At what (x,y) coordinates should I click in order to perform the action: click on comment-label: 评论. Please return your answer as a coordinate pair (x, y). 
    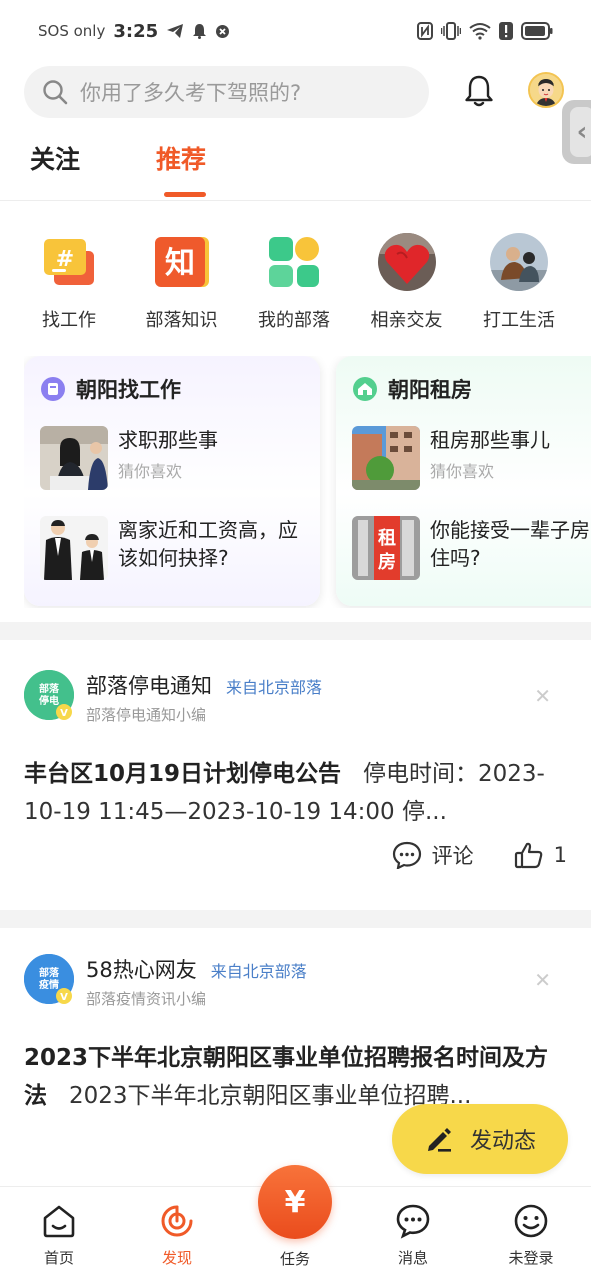
    Looking at the image, I should click on (453, 855).